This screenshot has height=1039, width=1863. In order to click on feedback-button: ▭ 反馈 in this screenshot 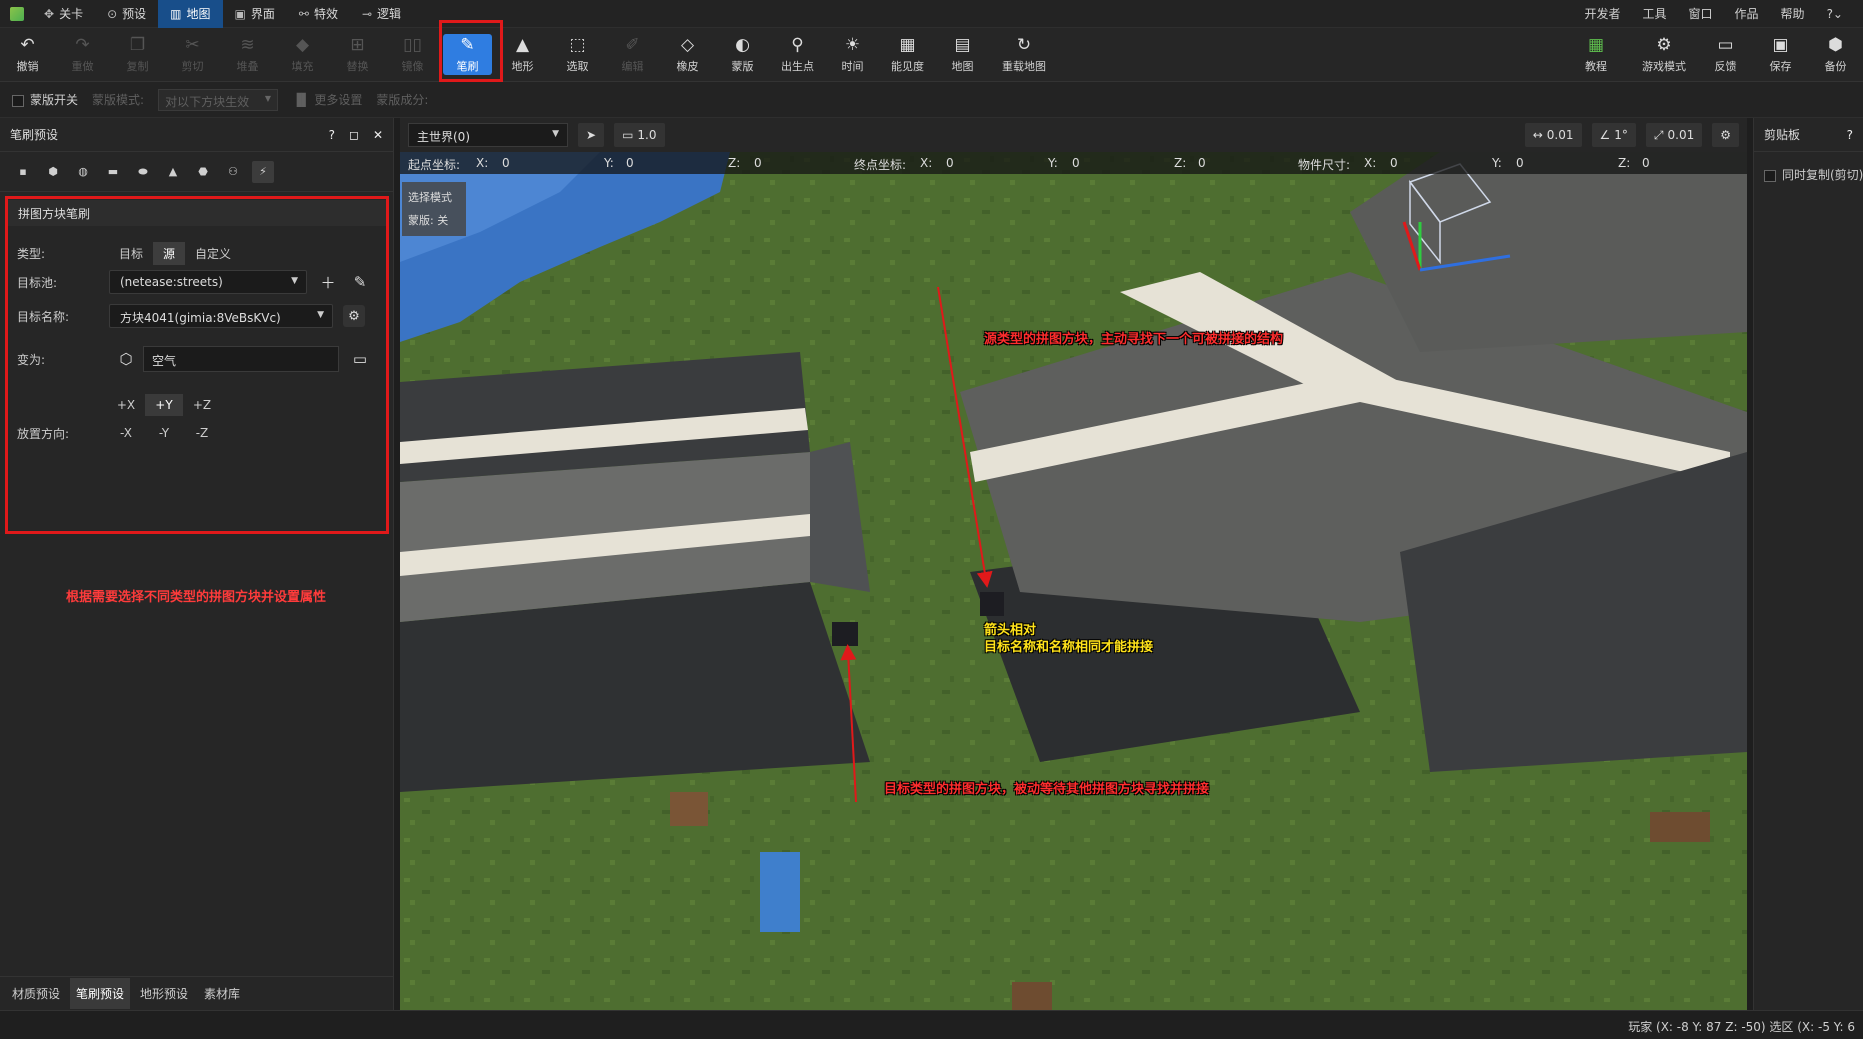, I will do `click(1725, 54)`.